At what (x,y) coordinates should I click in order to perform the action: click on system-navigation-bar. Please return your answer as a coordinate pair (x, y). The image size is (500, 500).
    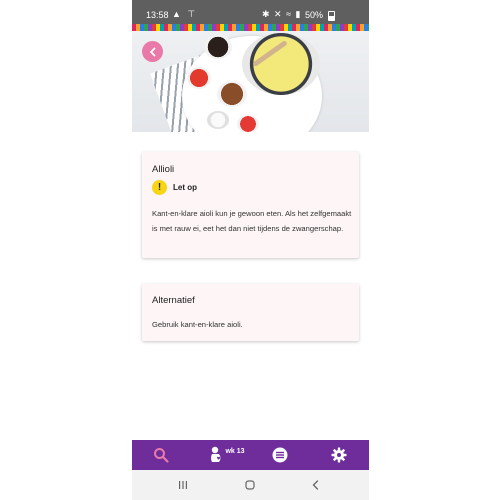
    Looking at the image, I should click on (250, 485).